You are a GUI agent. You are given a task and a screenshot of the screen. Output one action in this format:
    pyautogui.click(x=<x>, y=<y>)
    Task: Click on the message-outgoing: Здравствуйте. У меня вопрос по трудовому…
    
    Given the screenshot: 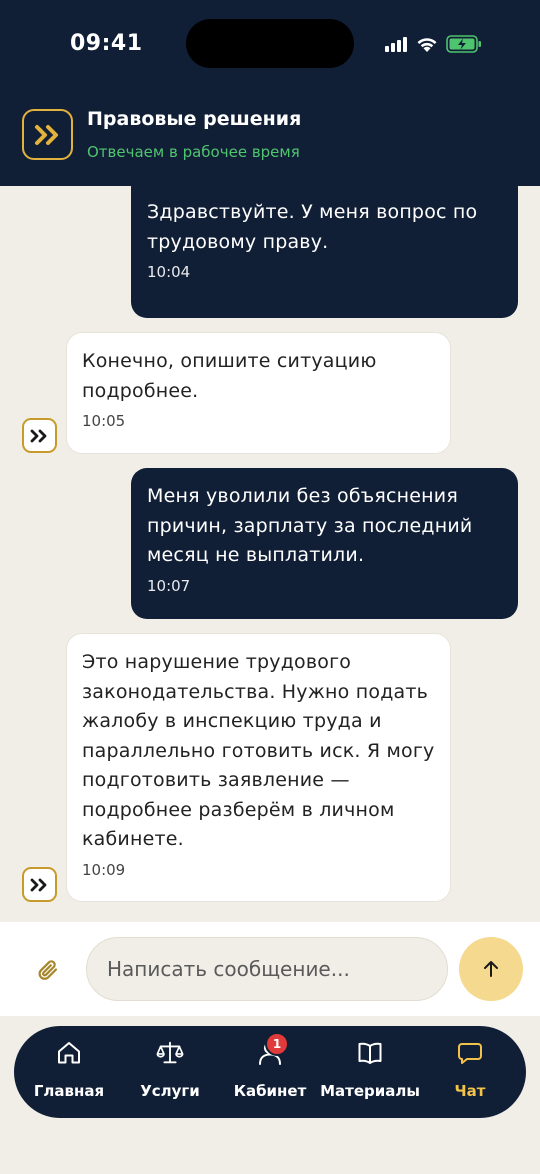 What is the action you would take?
    pyautogui.click(x=324, y=252)
    